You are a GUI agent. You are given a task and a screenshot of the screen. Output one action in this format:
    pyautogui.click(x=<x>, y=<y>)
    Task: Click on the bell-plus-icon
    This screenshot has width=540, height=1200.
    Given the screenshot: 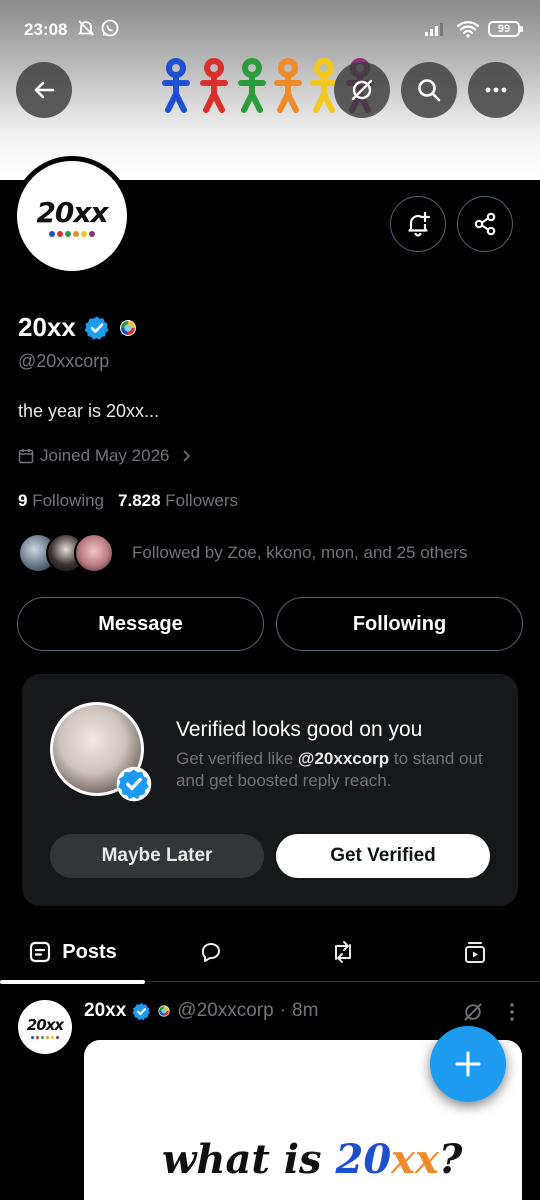 What is the action you would take?
    pyautogui.click(x=419, y=224)
    